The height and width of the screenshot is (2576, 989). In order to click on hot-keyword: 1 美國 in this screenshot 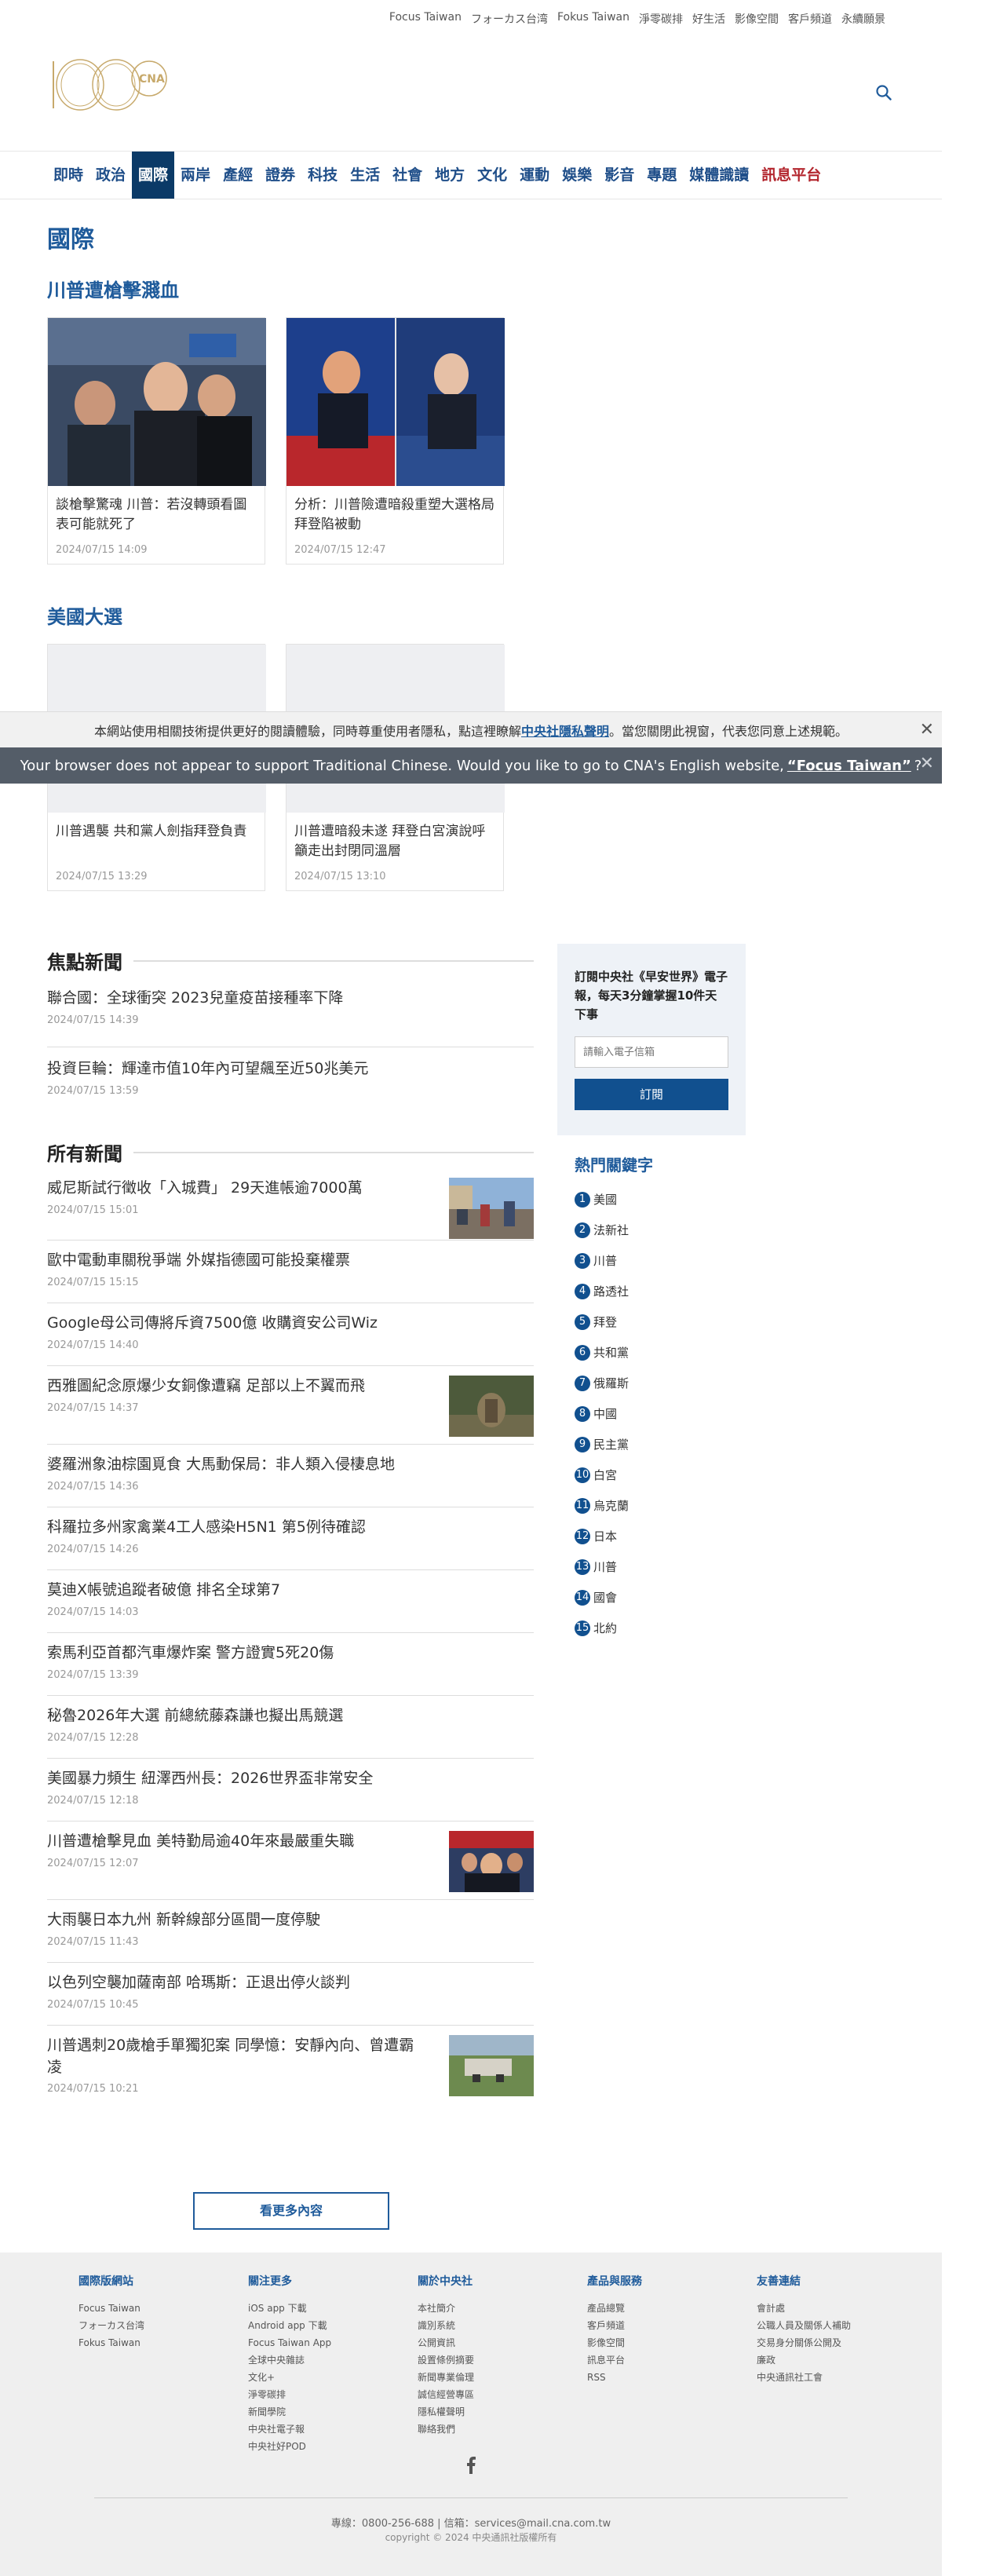, I will do `click(602, 1199)`.